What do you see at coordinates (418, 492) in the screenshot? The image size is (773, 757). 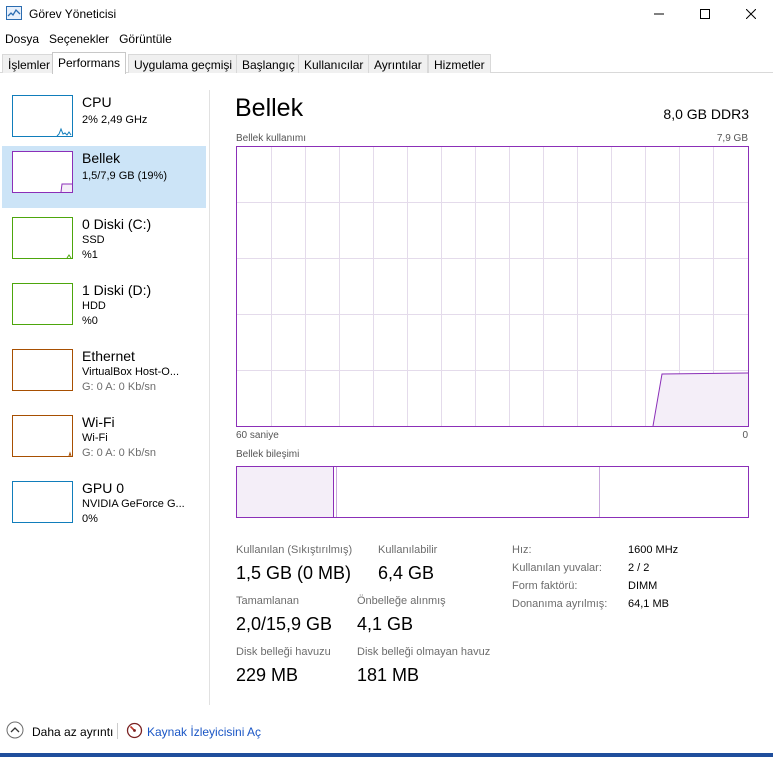 I see `memory-composition-canvas` at bounding box center [418, 492].